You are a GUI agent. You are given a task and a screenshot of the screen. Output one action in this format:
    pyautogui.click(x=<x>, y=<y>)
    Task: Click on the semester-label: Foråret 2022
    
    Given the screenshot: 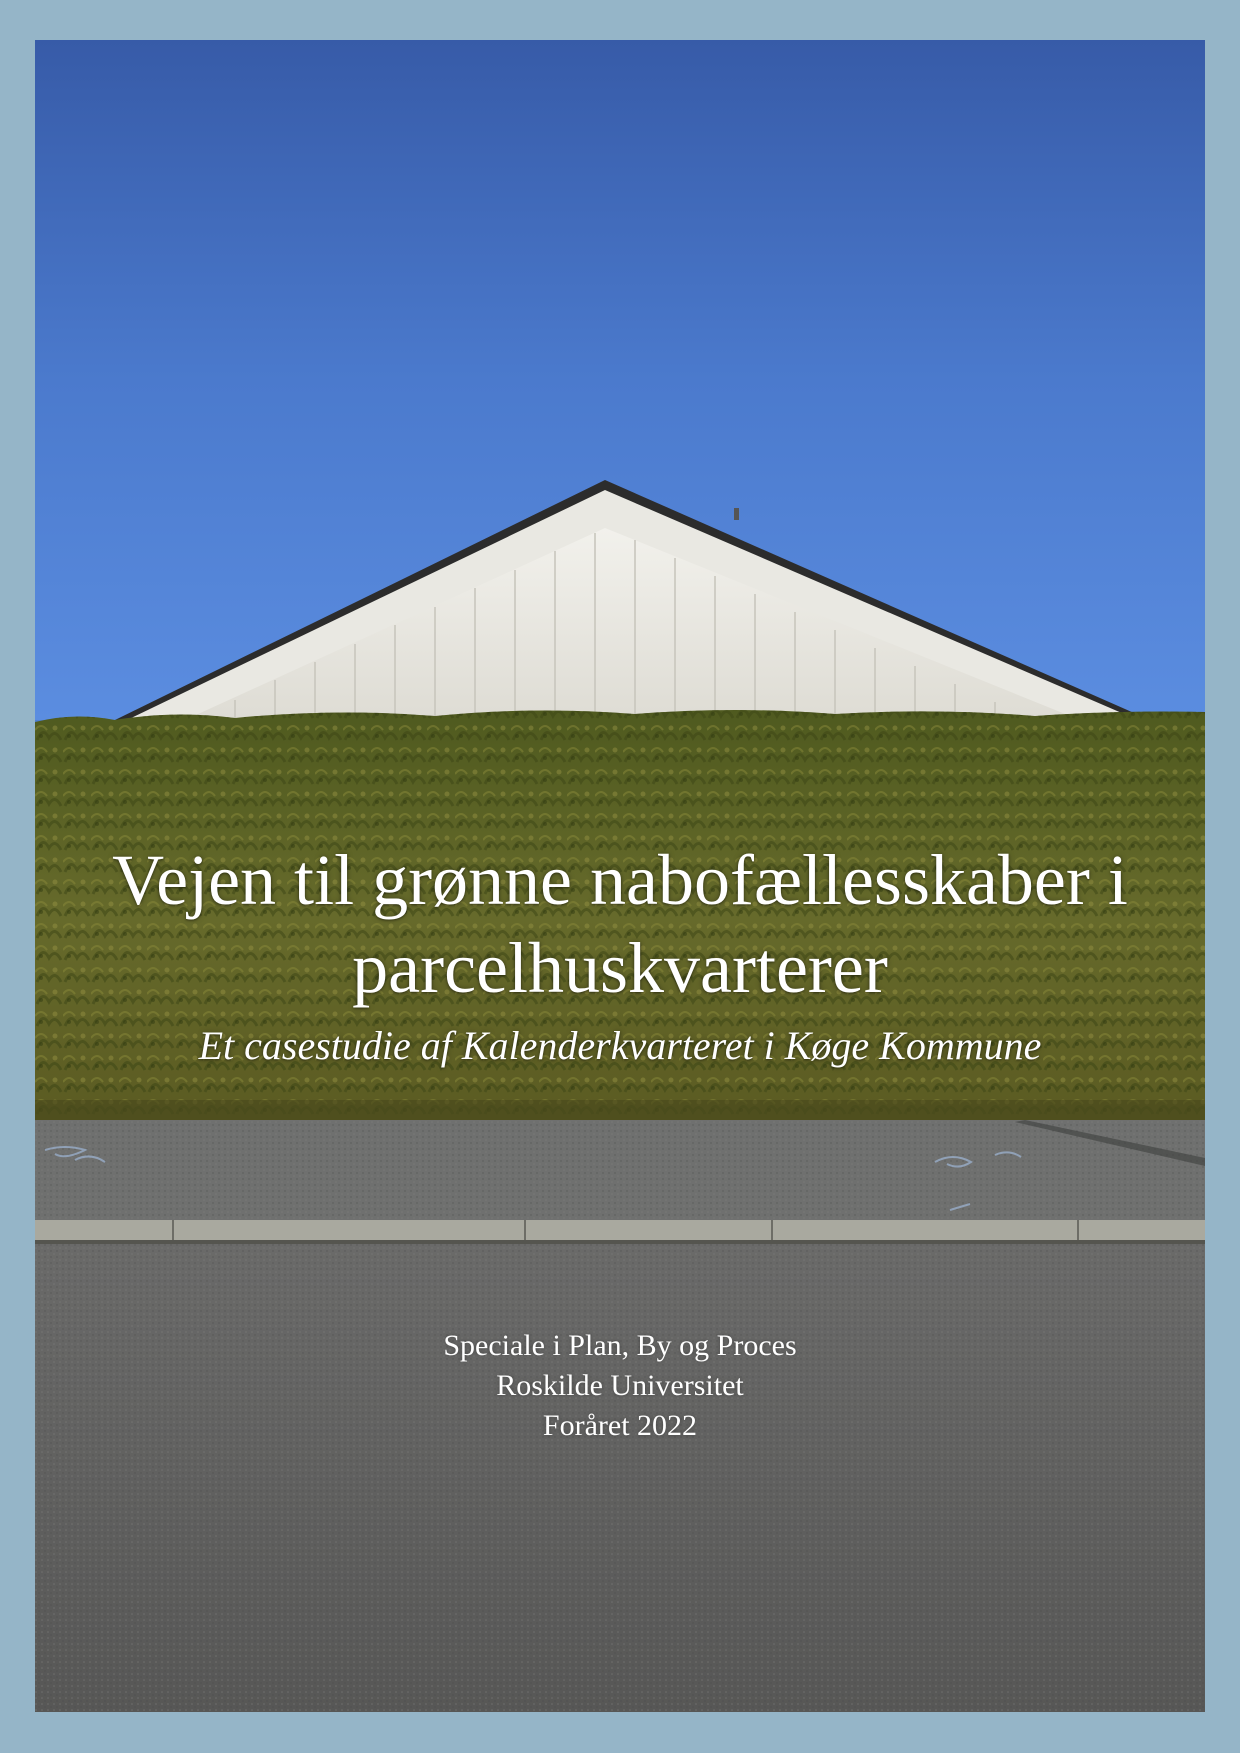 What is the action you would take?
    pyautogui.click(x=620, y=1425)
    